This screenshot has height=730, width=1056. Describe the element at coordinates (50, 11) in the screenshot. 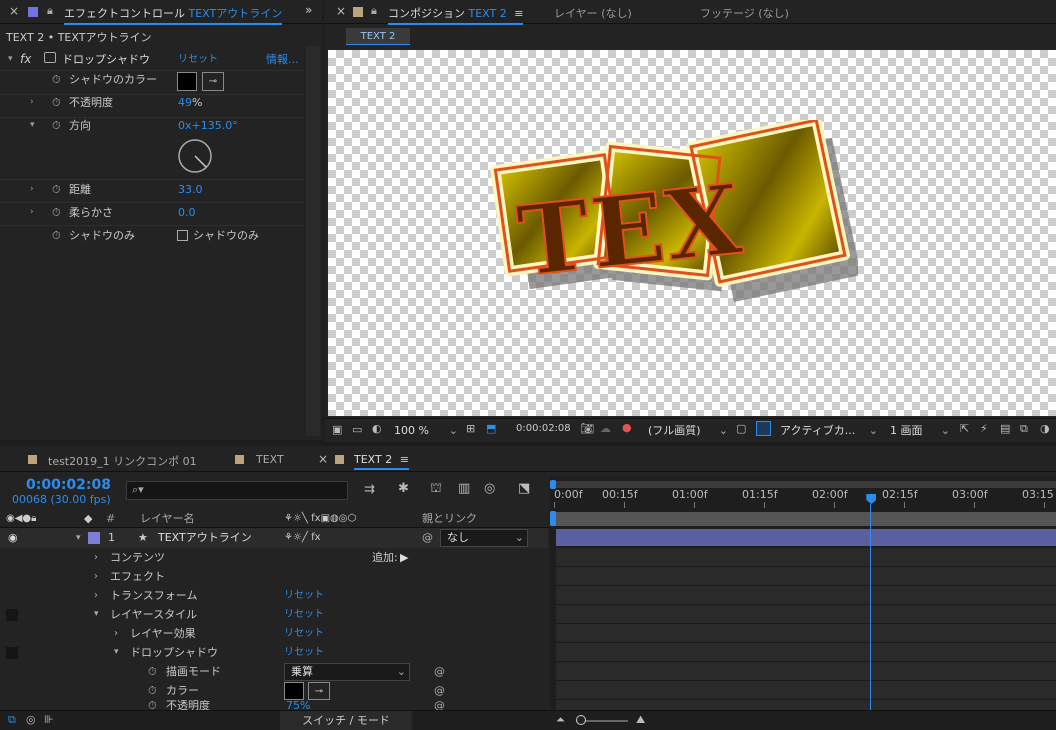

I see `lock-icon: 🔒︎` at that location.